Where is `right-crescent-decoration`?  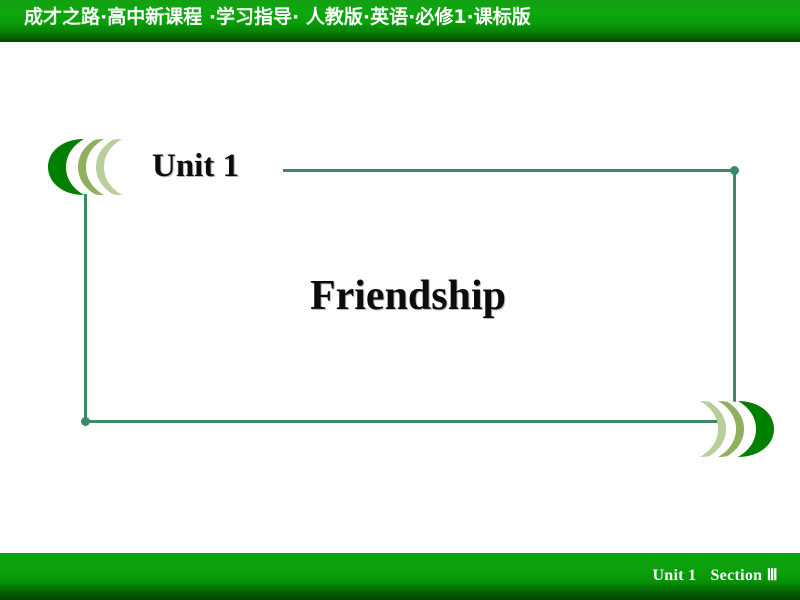
right-crescent-decoration is located at coordinates (737, 429).